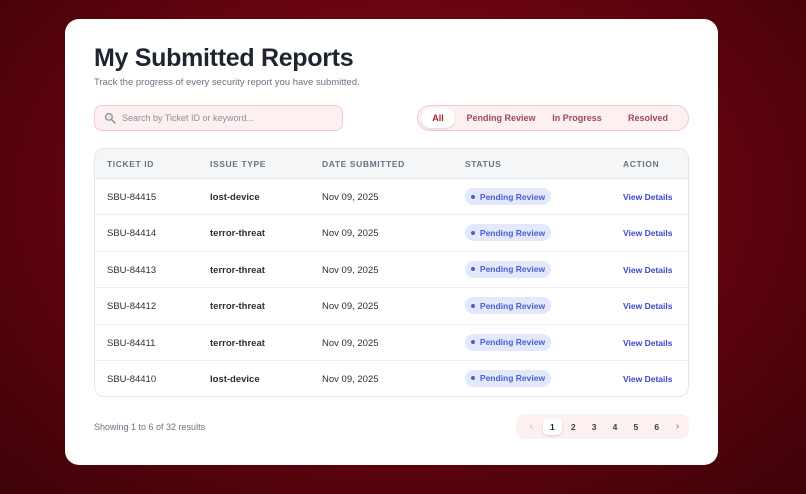 This screenshot has height=494, width=806. What do you see at coordinates (531, 426) in the screenshot?
I see `previous-page-button: ‹` at bounding box center [531, 426].